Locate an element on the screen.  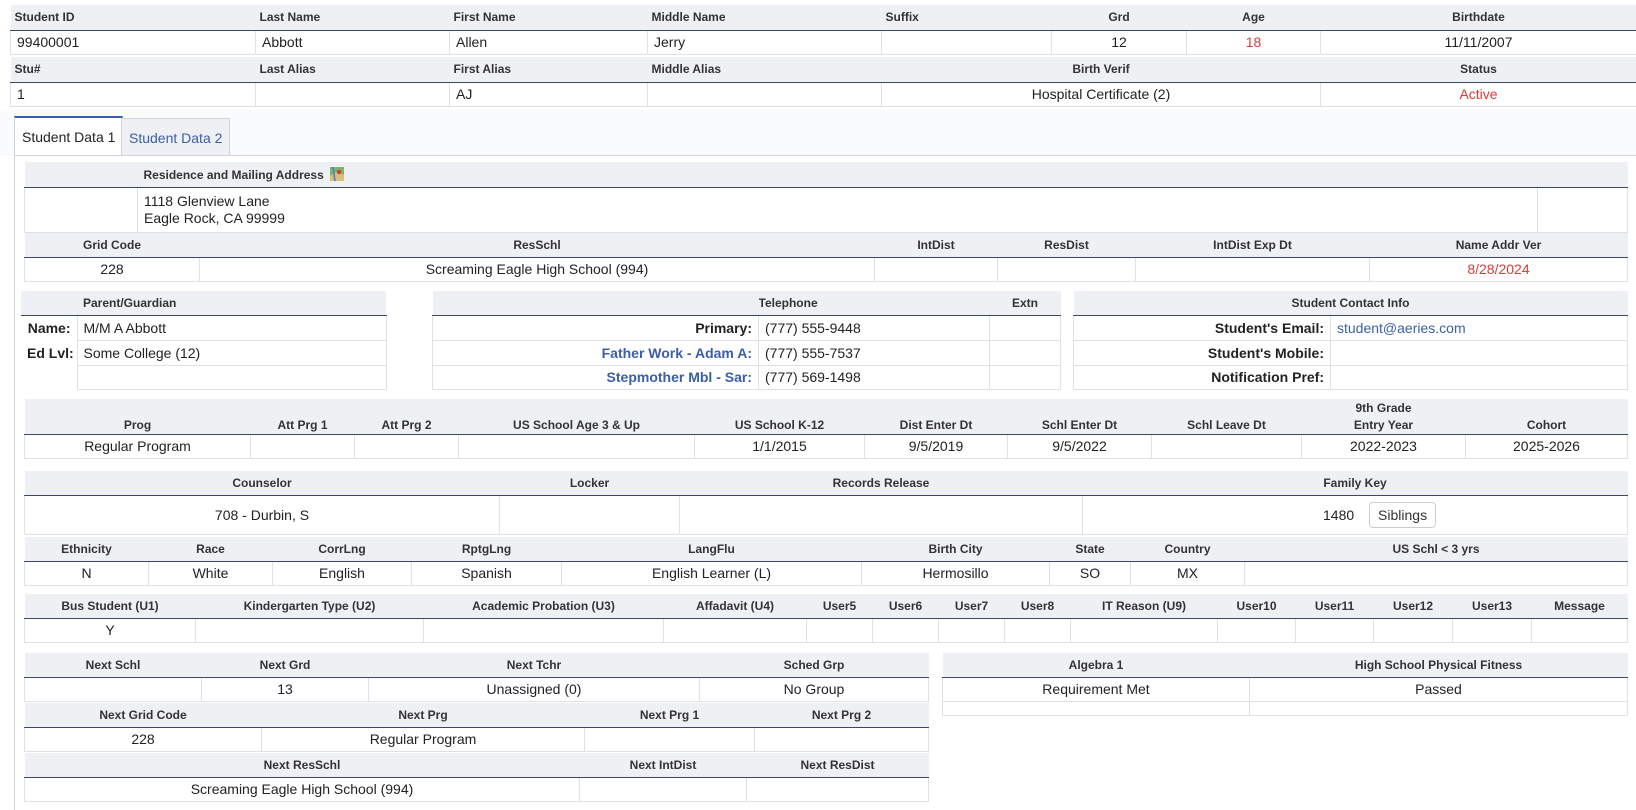
att-prg-1-value is located at coordinates (302, 446).